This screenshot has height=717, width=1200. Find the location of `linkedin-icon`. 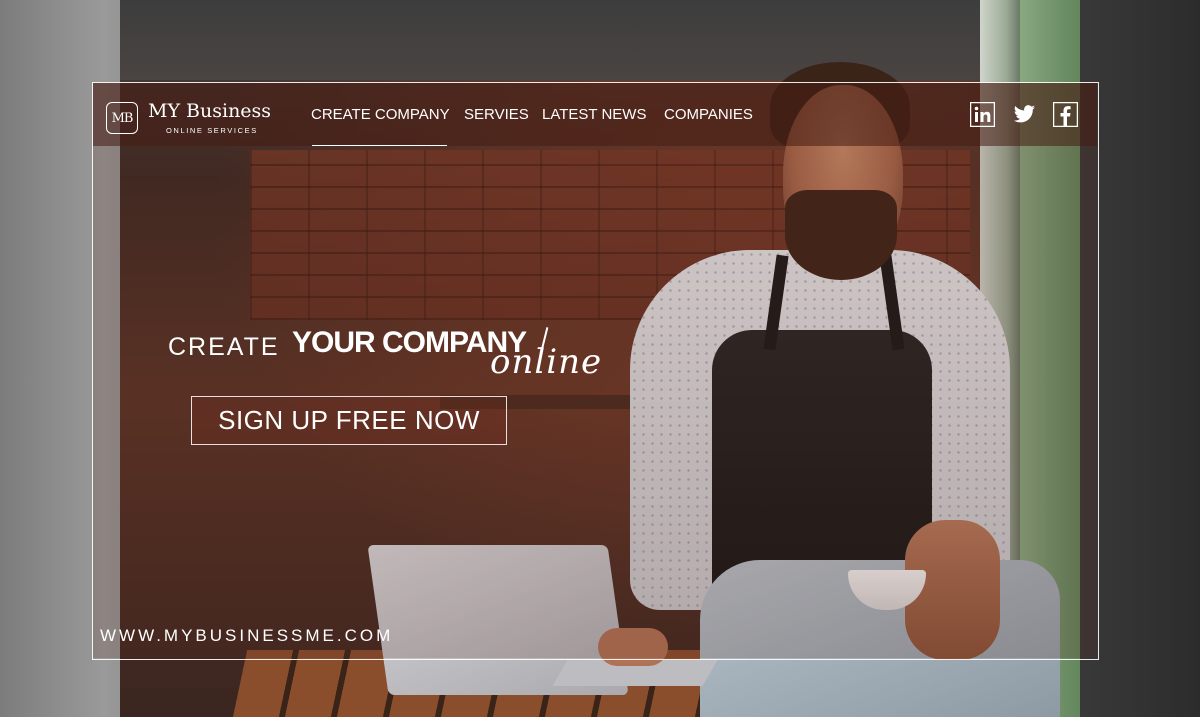

linkedin-icon is located at coordinates (982, 114).